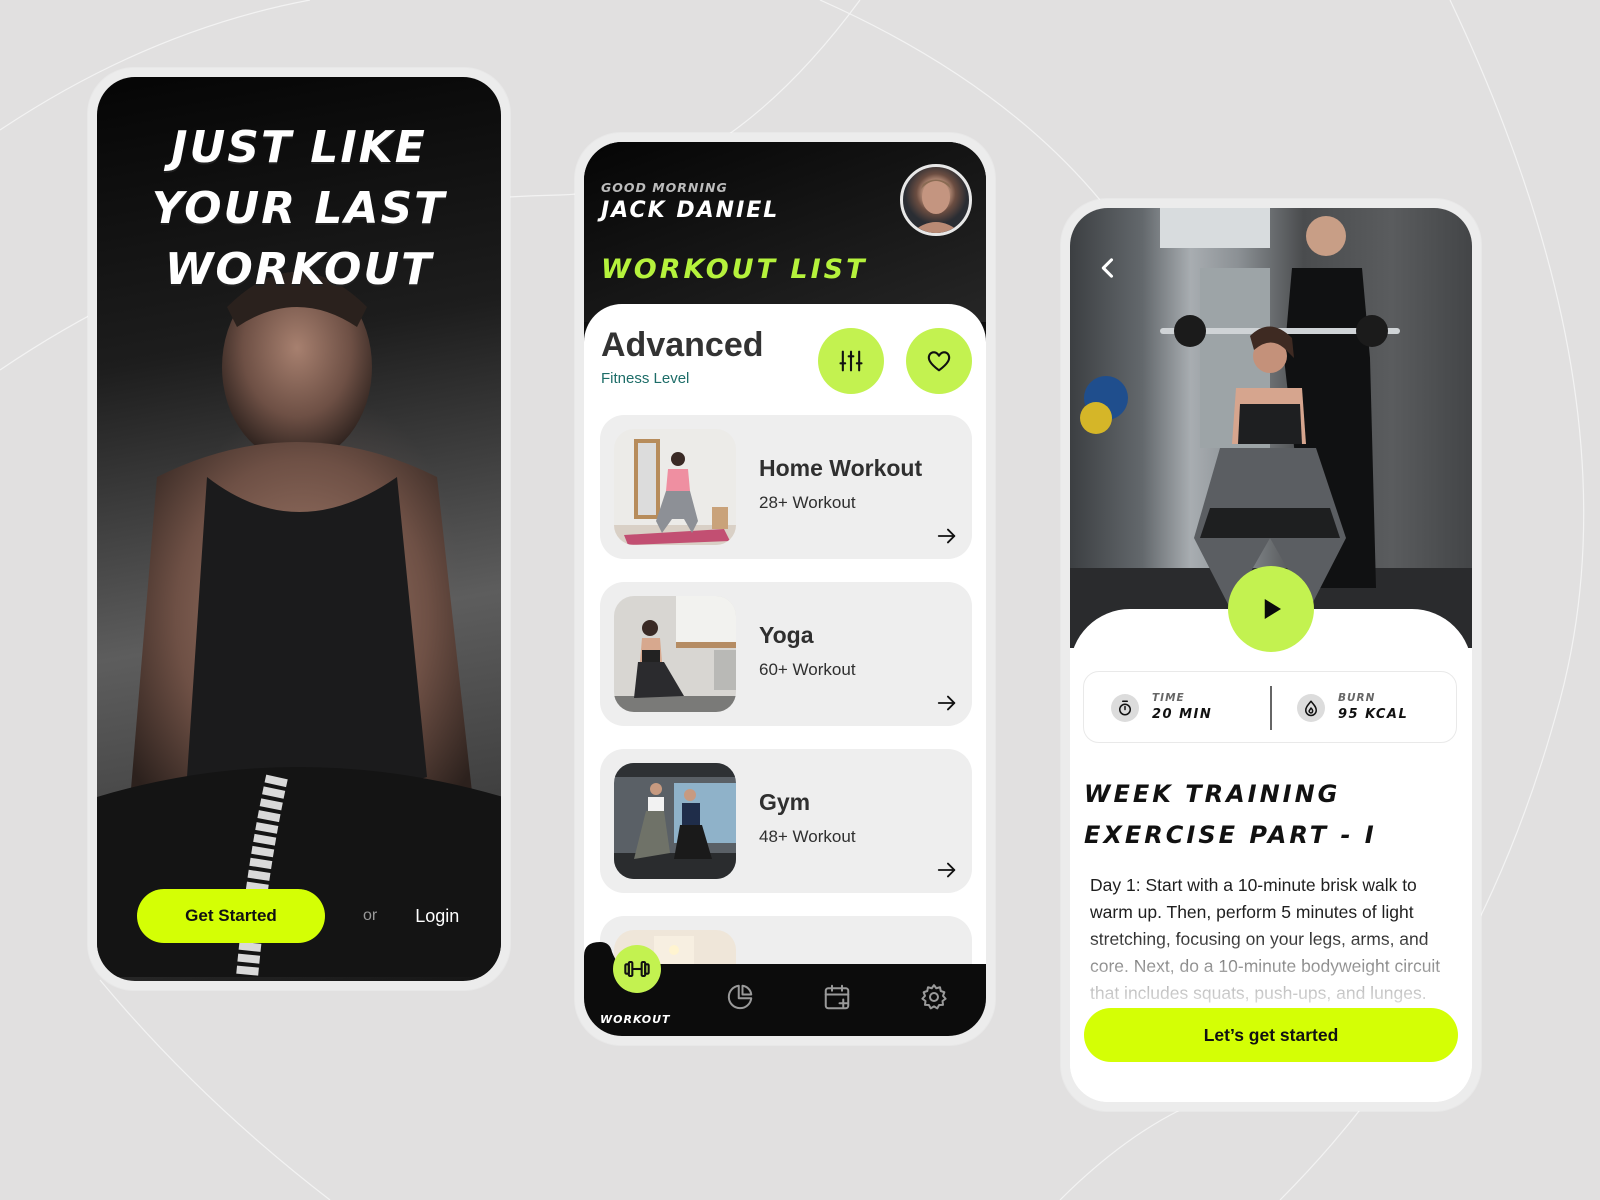 This screenshot has width=1600, height=1200. I want to click on stat-label: Burn, so click(1357, 698).